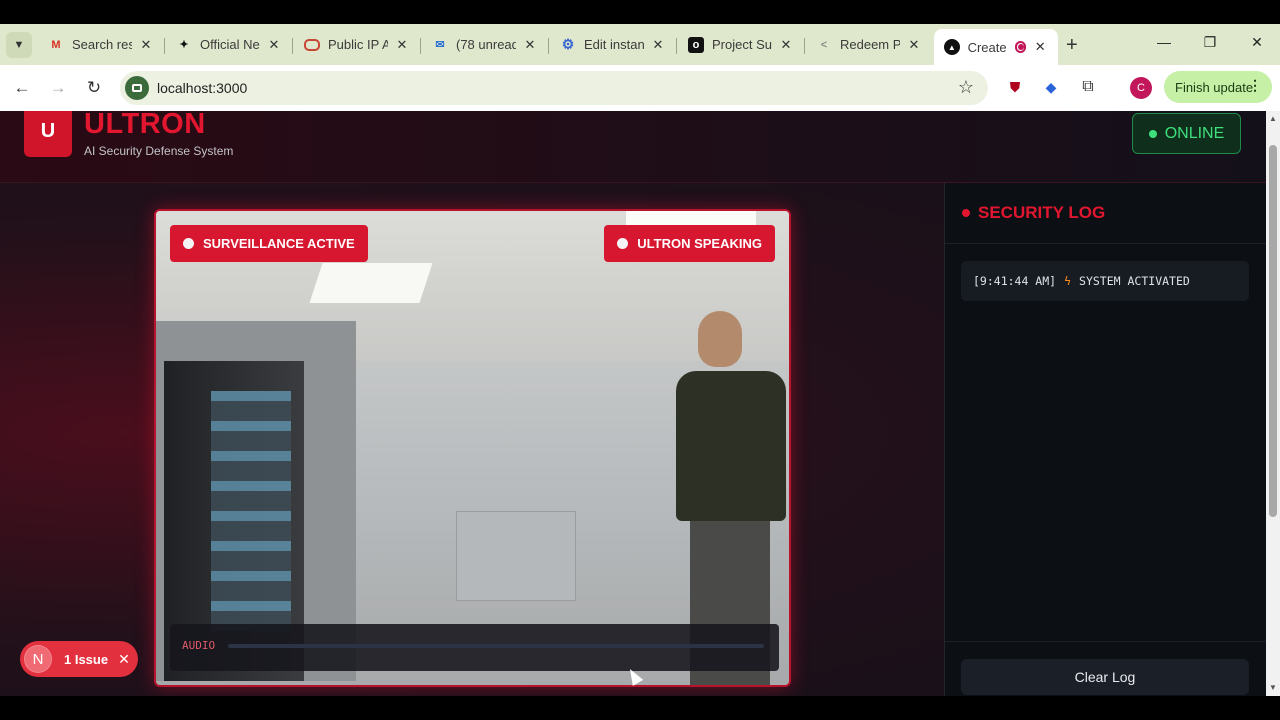  I want to click on scroll-down-icon: ▼, so click(1273, 687).